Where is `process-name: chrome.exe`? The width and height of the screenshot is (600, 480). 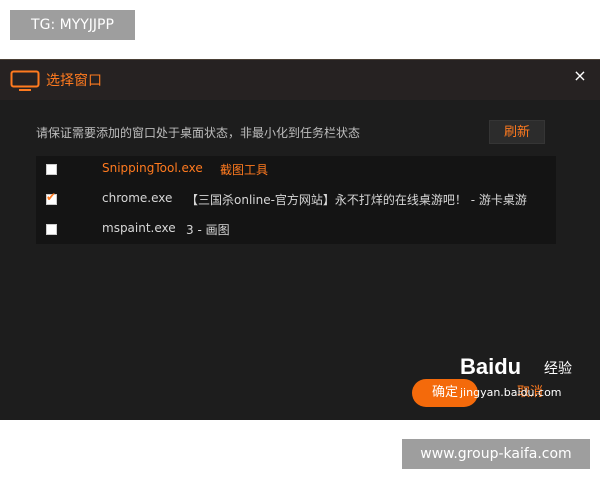 process-name: chrome.exe is located at coordinates (137, 198).